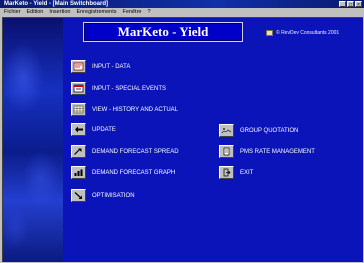 This screenshot has width=364, height=263. What do you see at coordinates (226, 172) in the screenshot?
I see `exit-door-icon` at bounding box center [226, 172].